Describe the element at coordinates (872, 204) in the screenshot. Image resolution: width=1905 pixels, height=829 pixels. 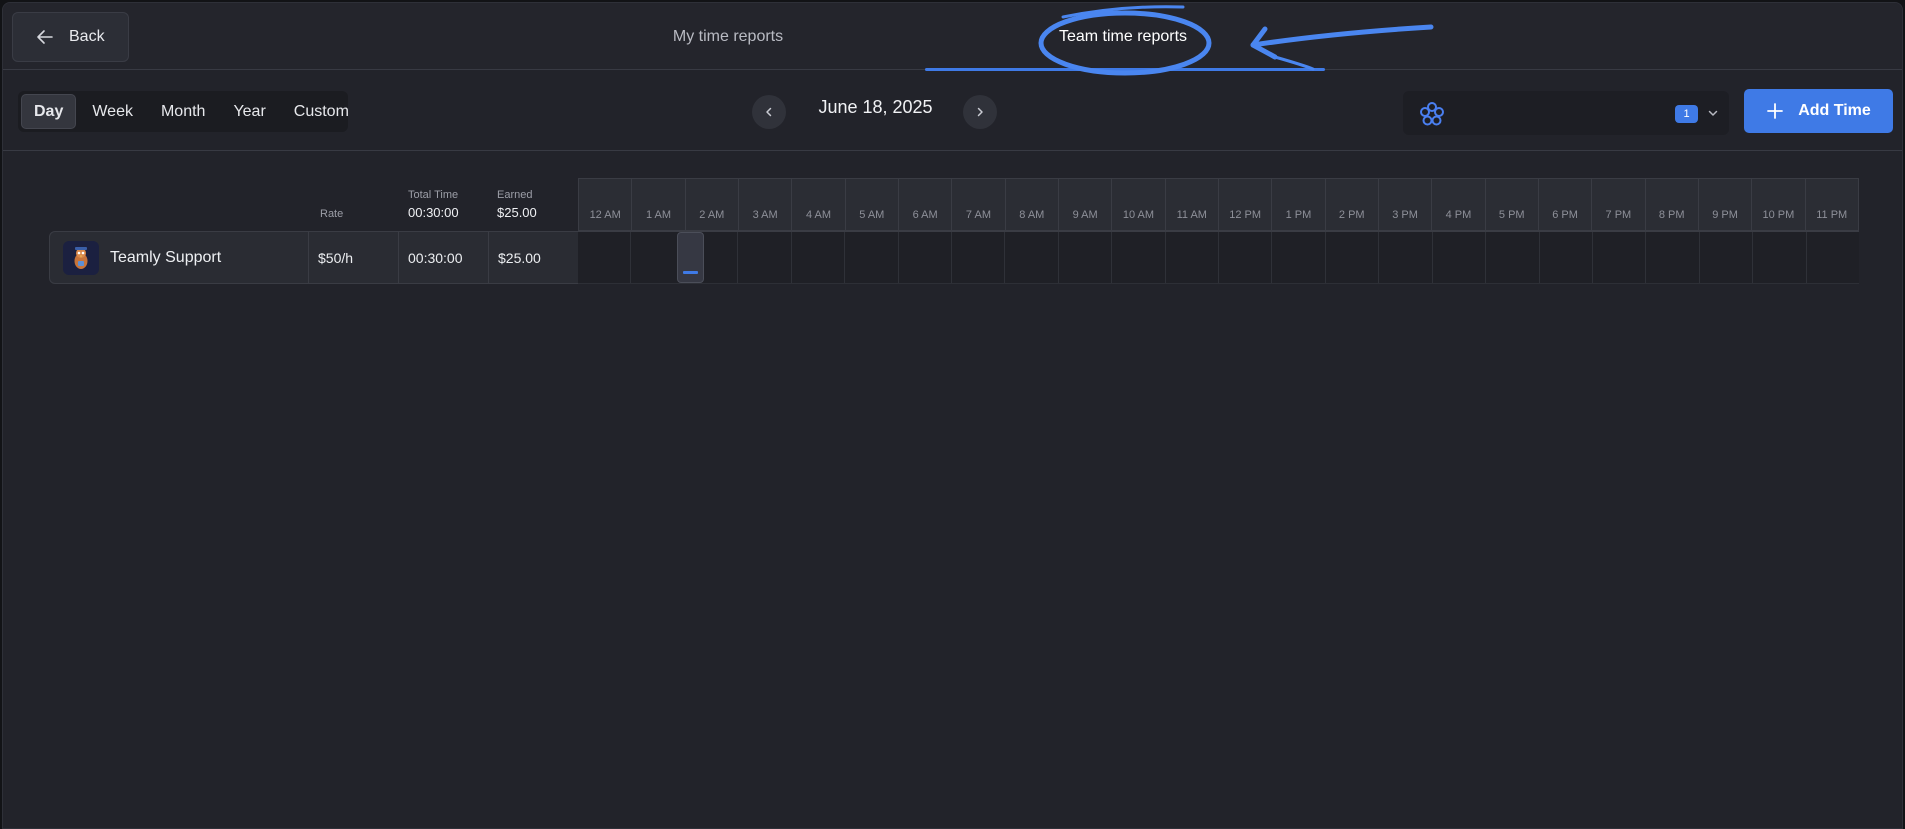
I see `hour-label: 5 AM` at that location.